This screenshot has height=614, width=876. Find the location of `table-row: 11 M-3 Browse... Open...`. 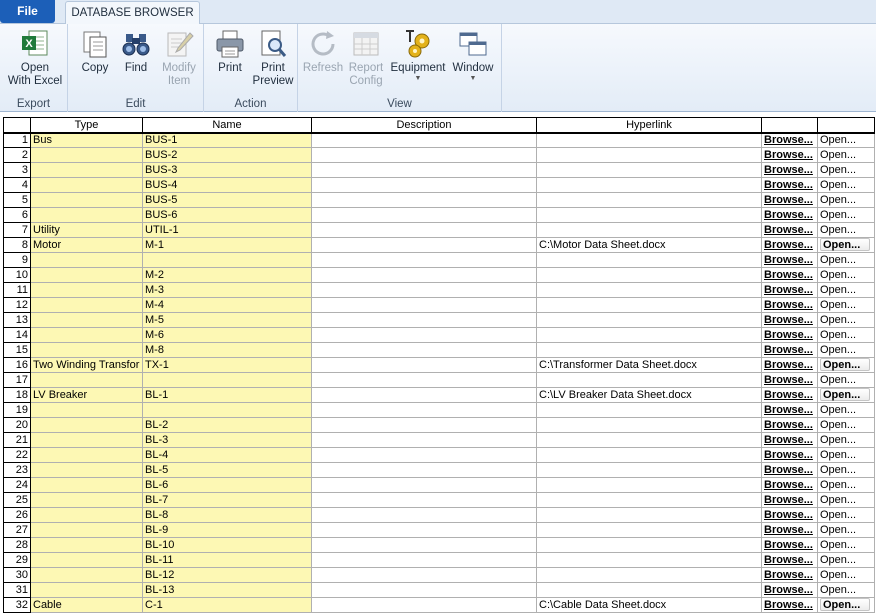

table-row: 11 M-3 Browse... Open... is located at coordinates (439, 290).